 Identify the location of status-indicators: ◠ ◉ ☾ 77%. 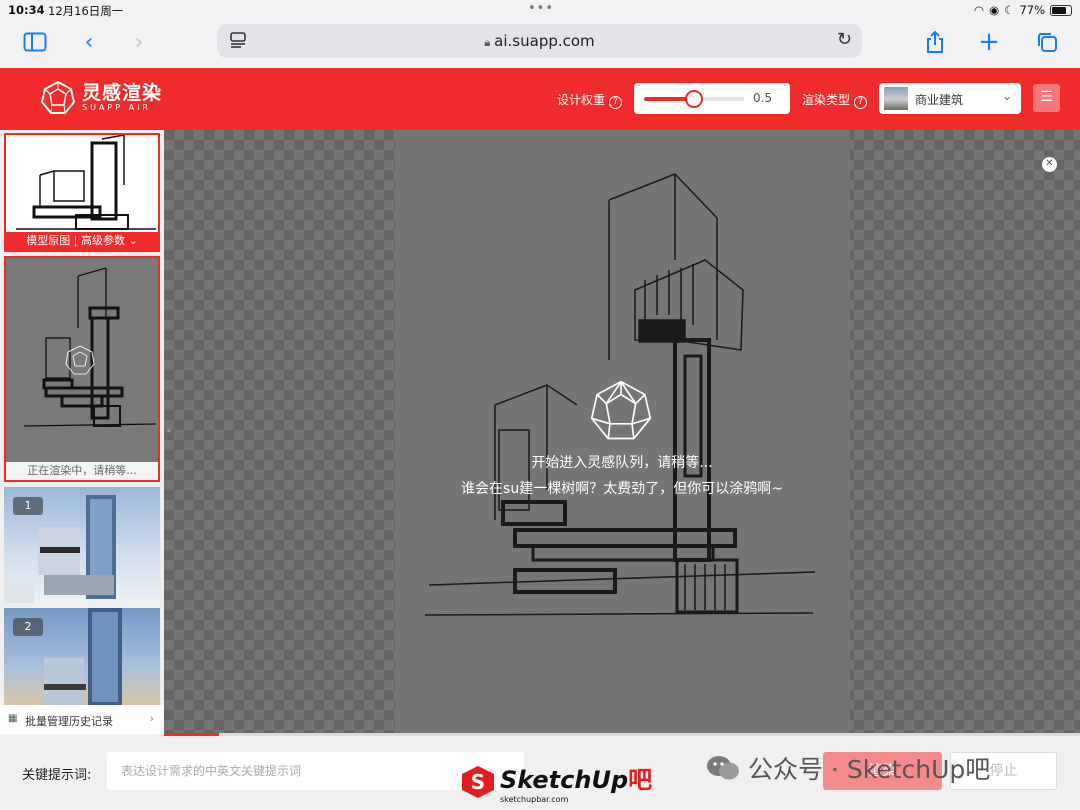
(1023, 10).